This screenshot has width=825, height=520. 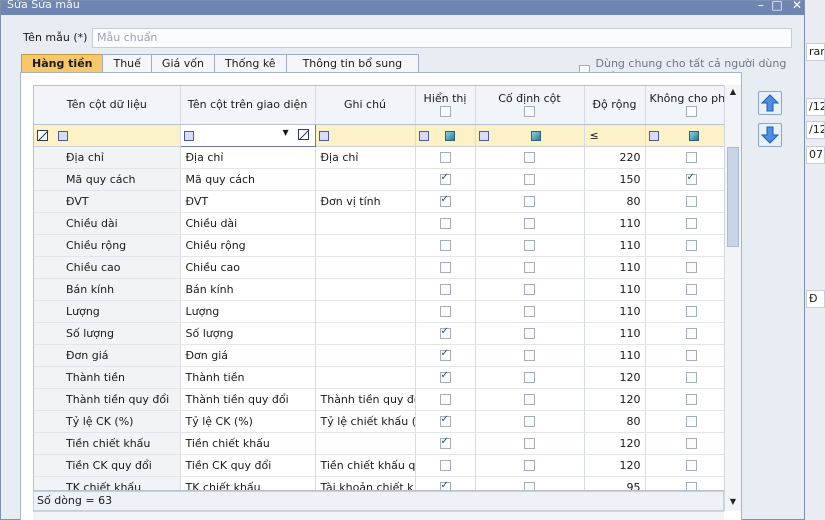 I want to click on table-row: Địa chỉ Địa chỉ Địa chỉ 220, so click(x=381, y=157).